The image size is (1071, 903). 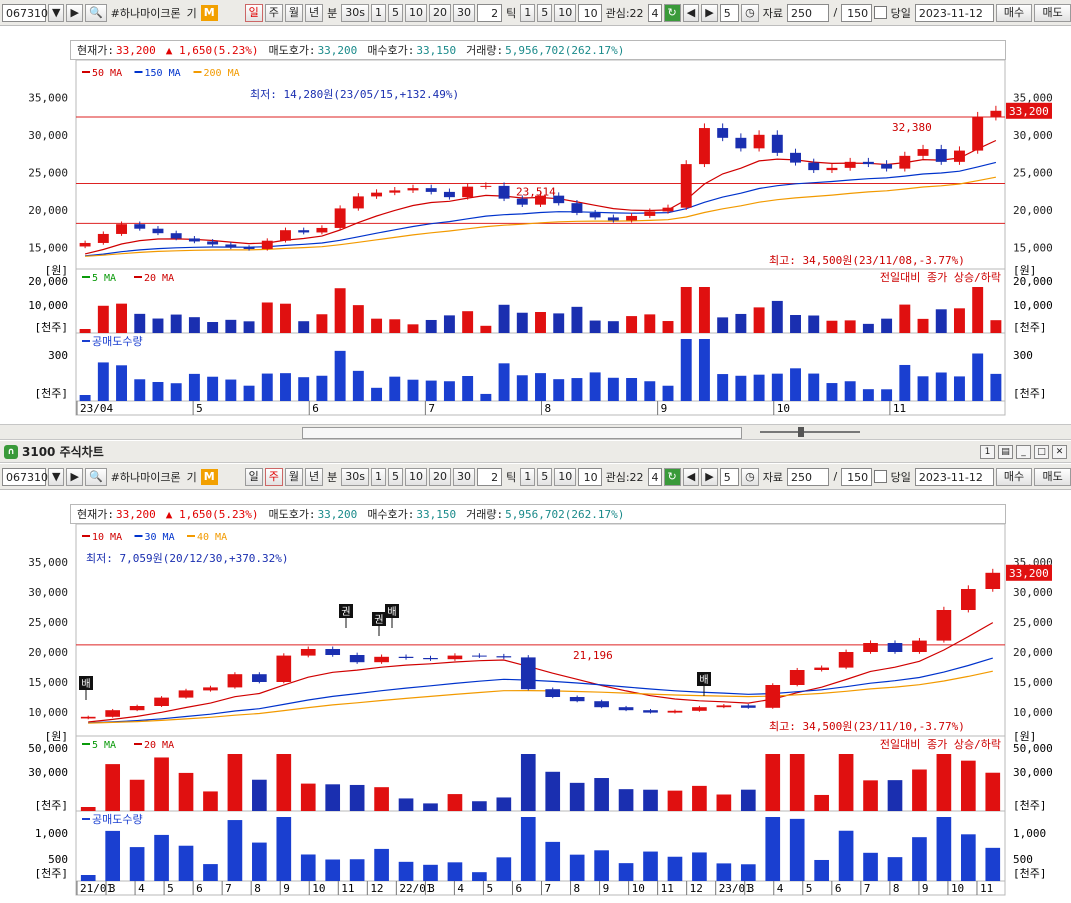 I want to click on zoom-slider-handle, so click(x=801, y=432).